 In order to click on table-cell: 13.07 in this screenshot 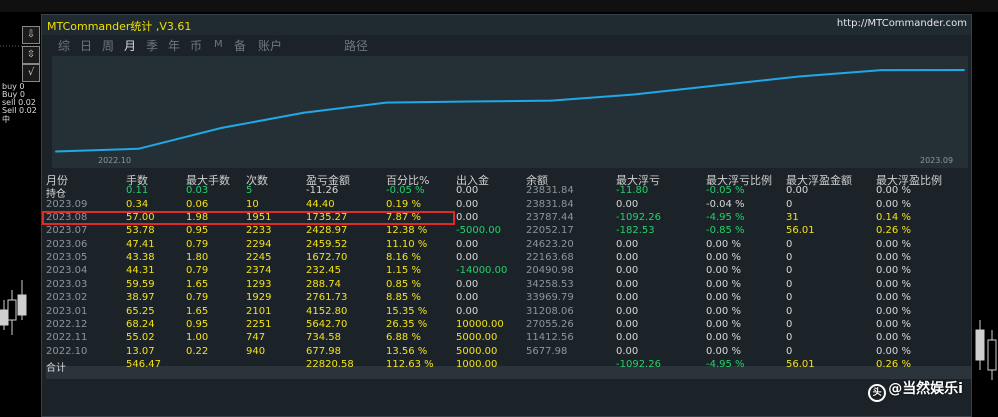, I will do `click(140, 351)`.